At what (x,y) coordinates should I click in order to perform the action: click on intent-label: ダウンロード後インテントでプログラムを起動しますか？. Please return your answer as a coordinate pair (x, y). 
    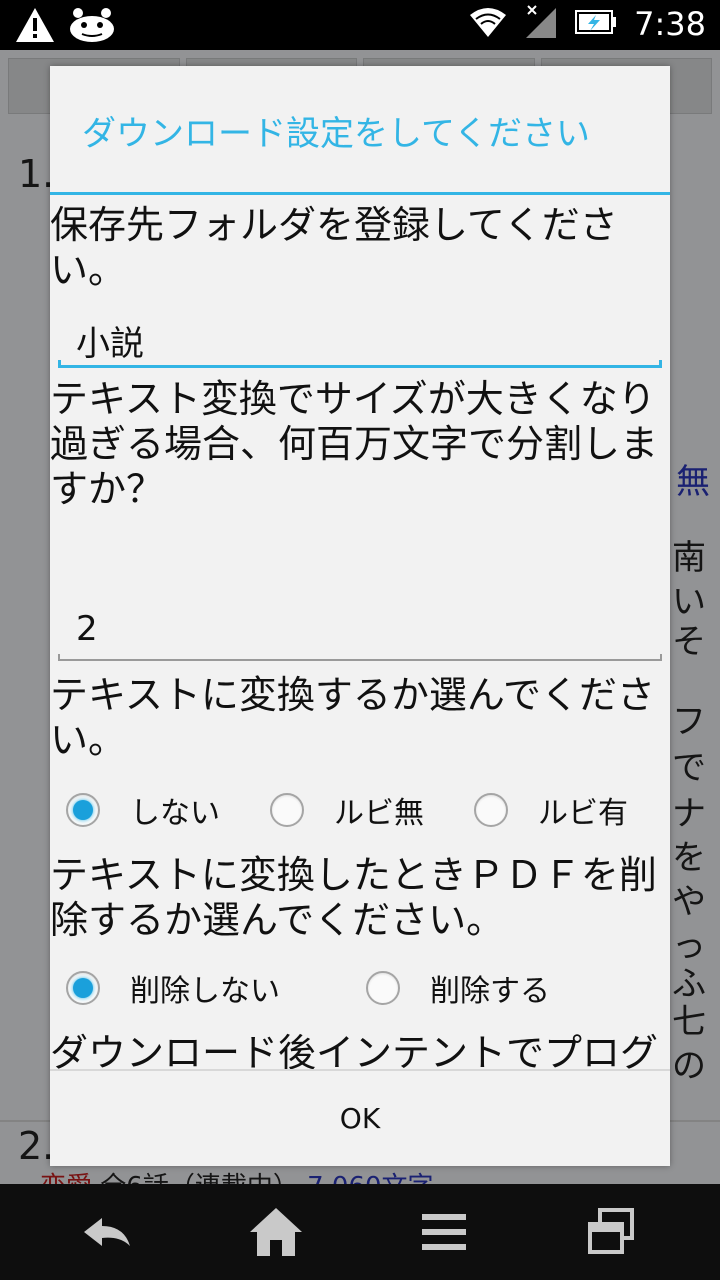
    Looking at the image, I should click on (354, 1050).